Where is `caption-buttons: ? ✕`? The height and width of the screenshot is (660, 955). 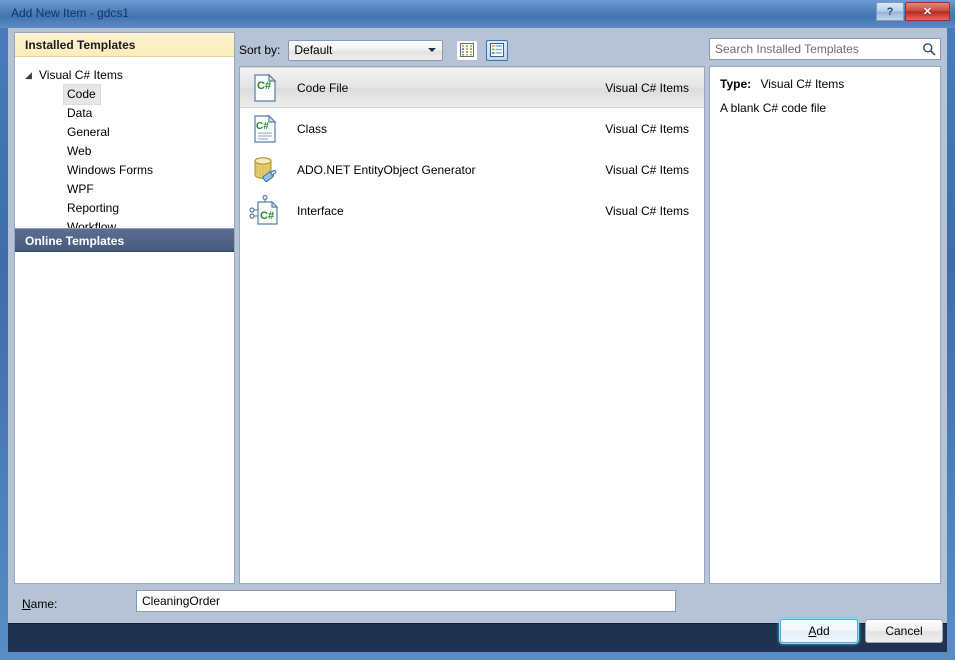
caption-buttons: ? ✕ is located at coordinates (912, 11).